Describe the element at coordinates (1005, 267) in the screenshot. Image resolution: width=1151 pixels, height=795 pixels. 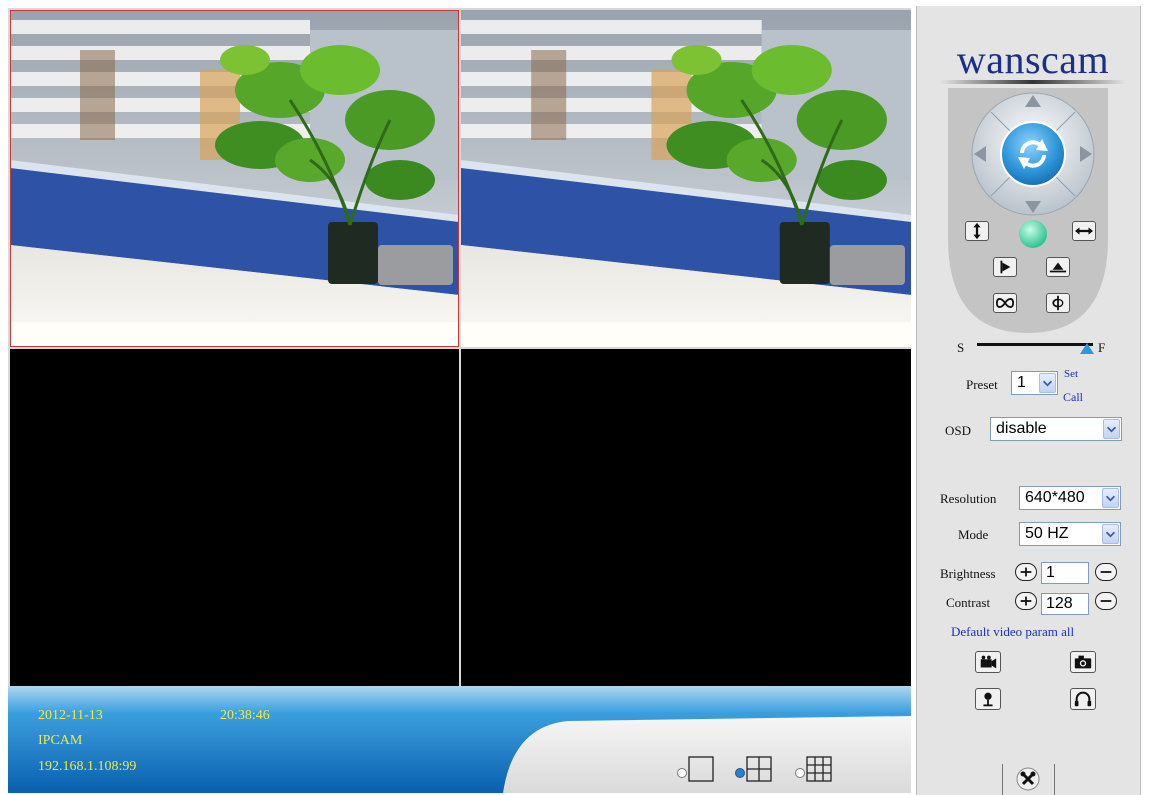
I see `patrol-icon` at that location.